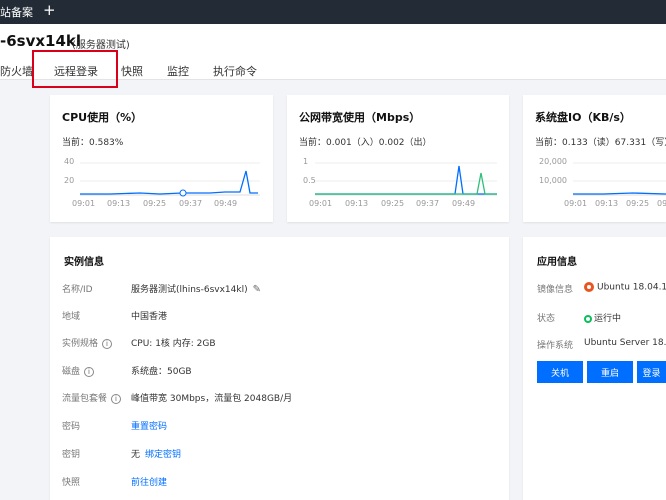  Describe the element at coordinates (588, 318) in the screenshot. I see `running-status-icon` at that location.